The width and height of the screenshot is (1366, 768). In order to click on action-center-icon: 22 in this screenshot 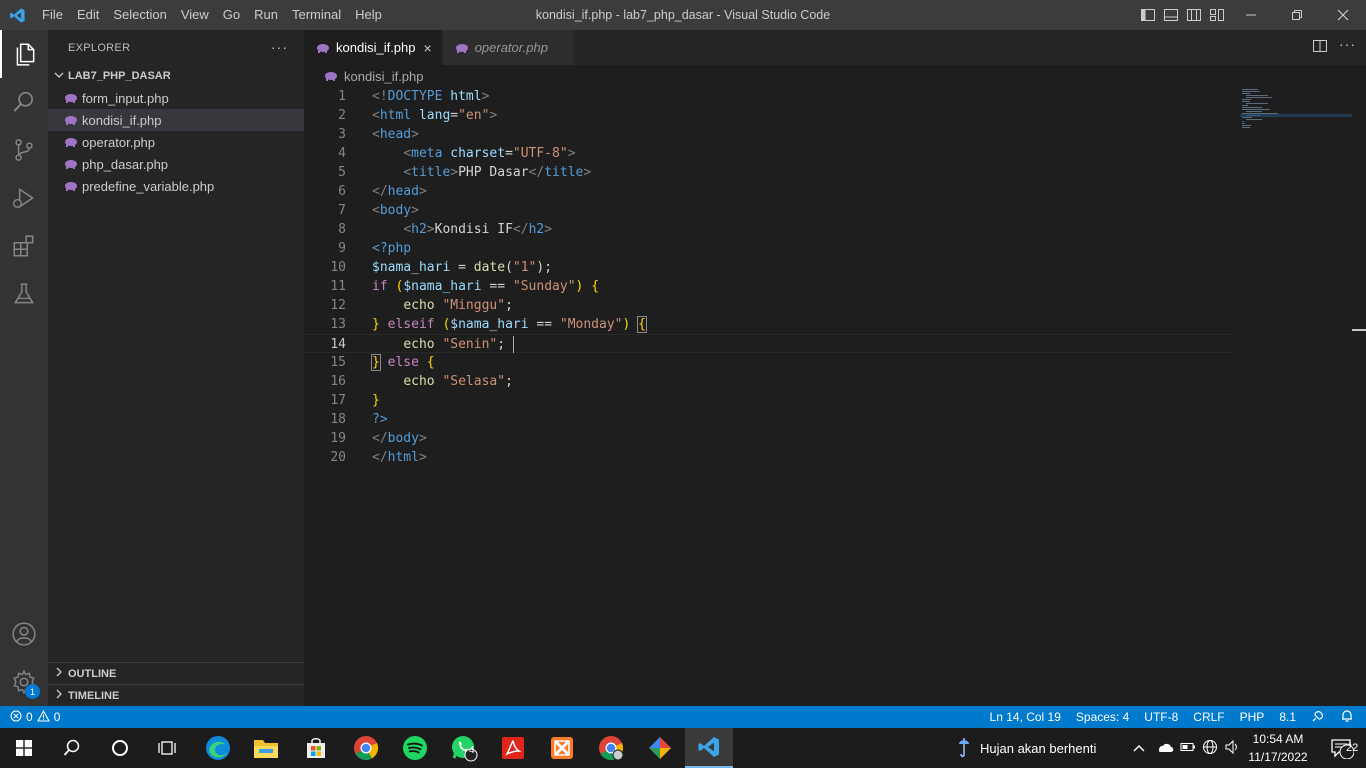, I will do `click(1342, 748)`.